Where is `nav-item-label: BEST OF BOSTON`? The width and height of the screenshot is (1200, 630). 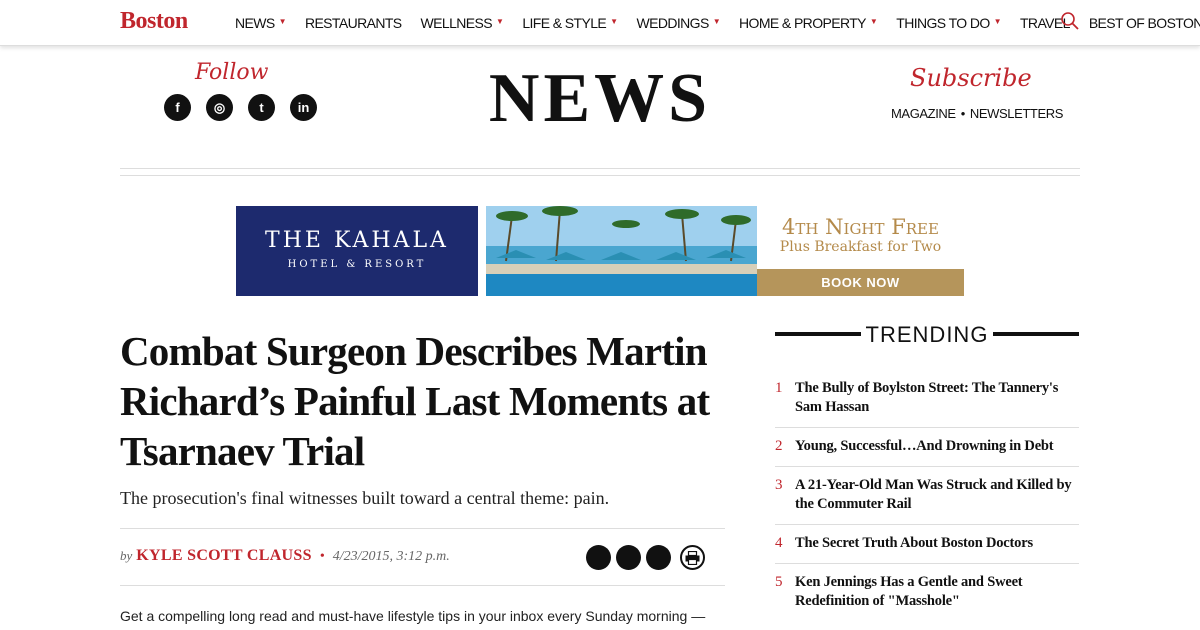 nav-item-label: BEST OF BOSTON is located at coordinates (1144, 23).